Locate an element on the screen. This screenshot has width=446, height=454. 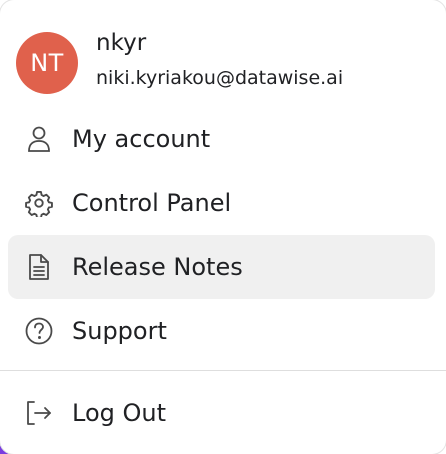
menu-item-label: Support is located at coordinates (119, 331).